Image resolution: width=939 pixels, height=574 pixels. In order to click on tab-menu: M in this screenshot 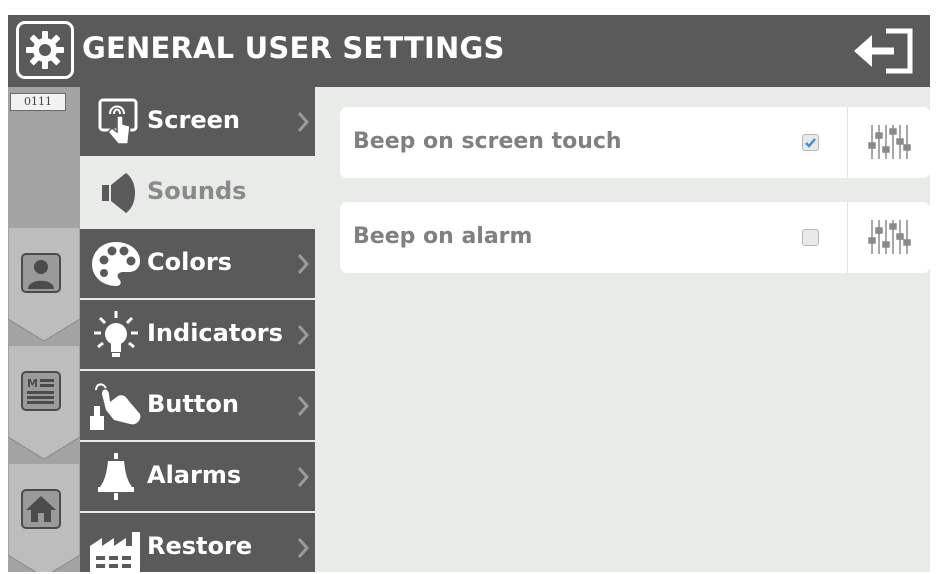, I will do `click(44, 404)`.